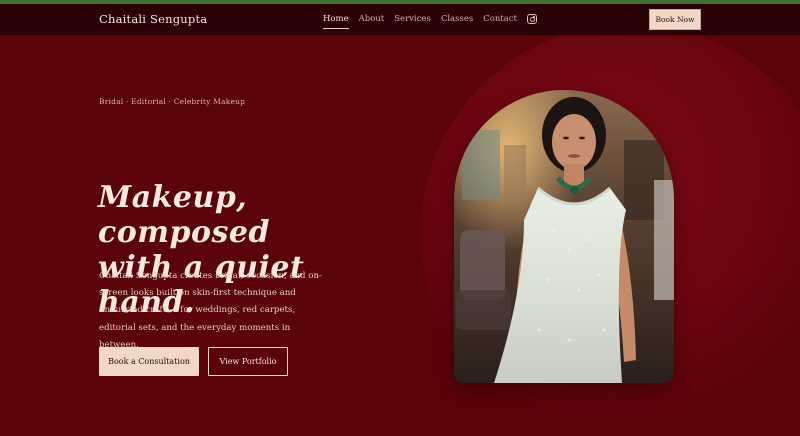  I want to click on hero-headline-line-1: Makeup, composed, so click(184, 215).